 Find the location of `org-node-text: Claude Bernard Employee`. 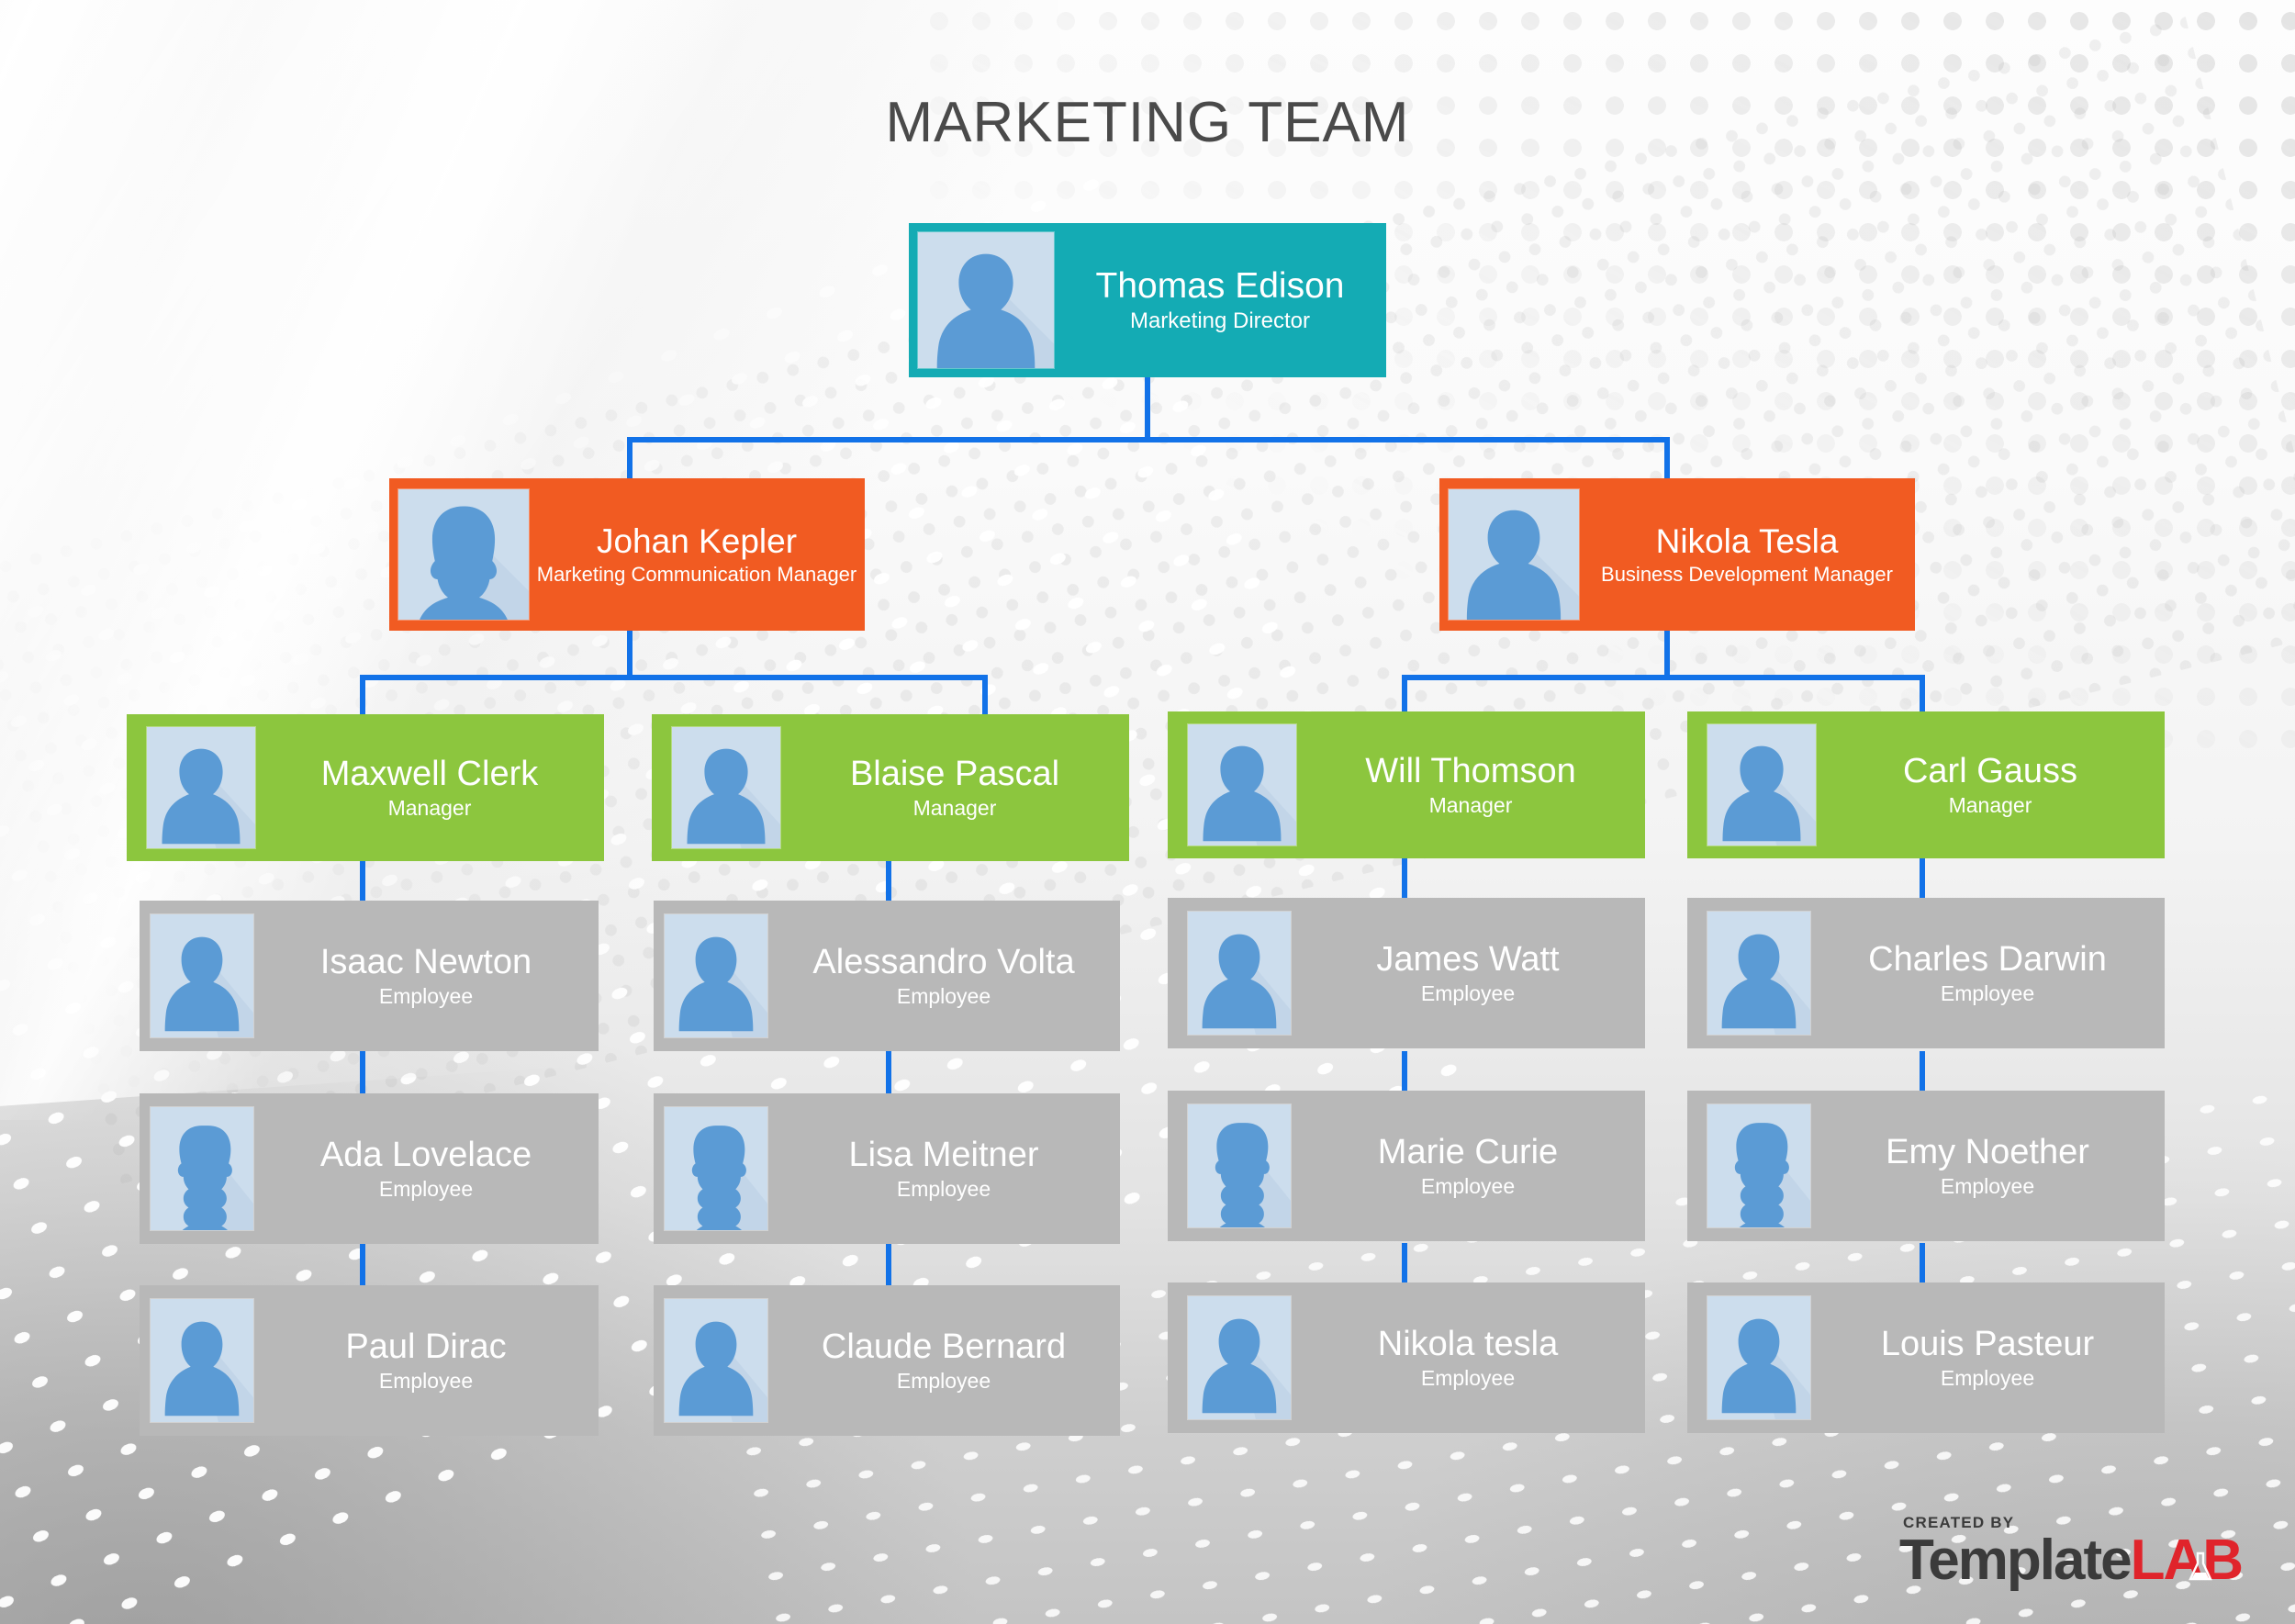

org-node-text: Claude Bernard Employee is located at coordinates (944, 1360).